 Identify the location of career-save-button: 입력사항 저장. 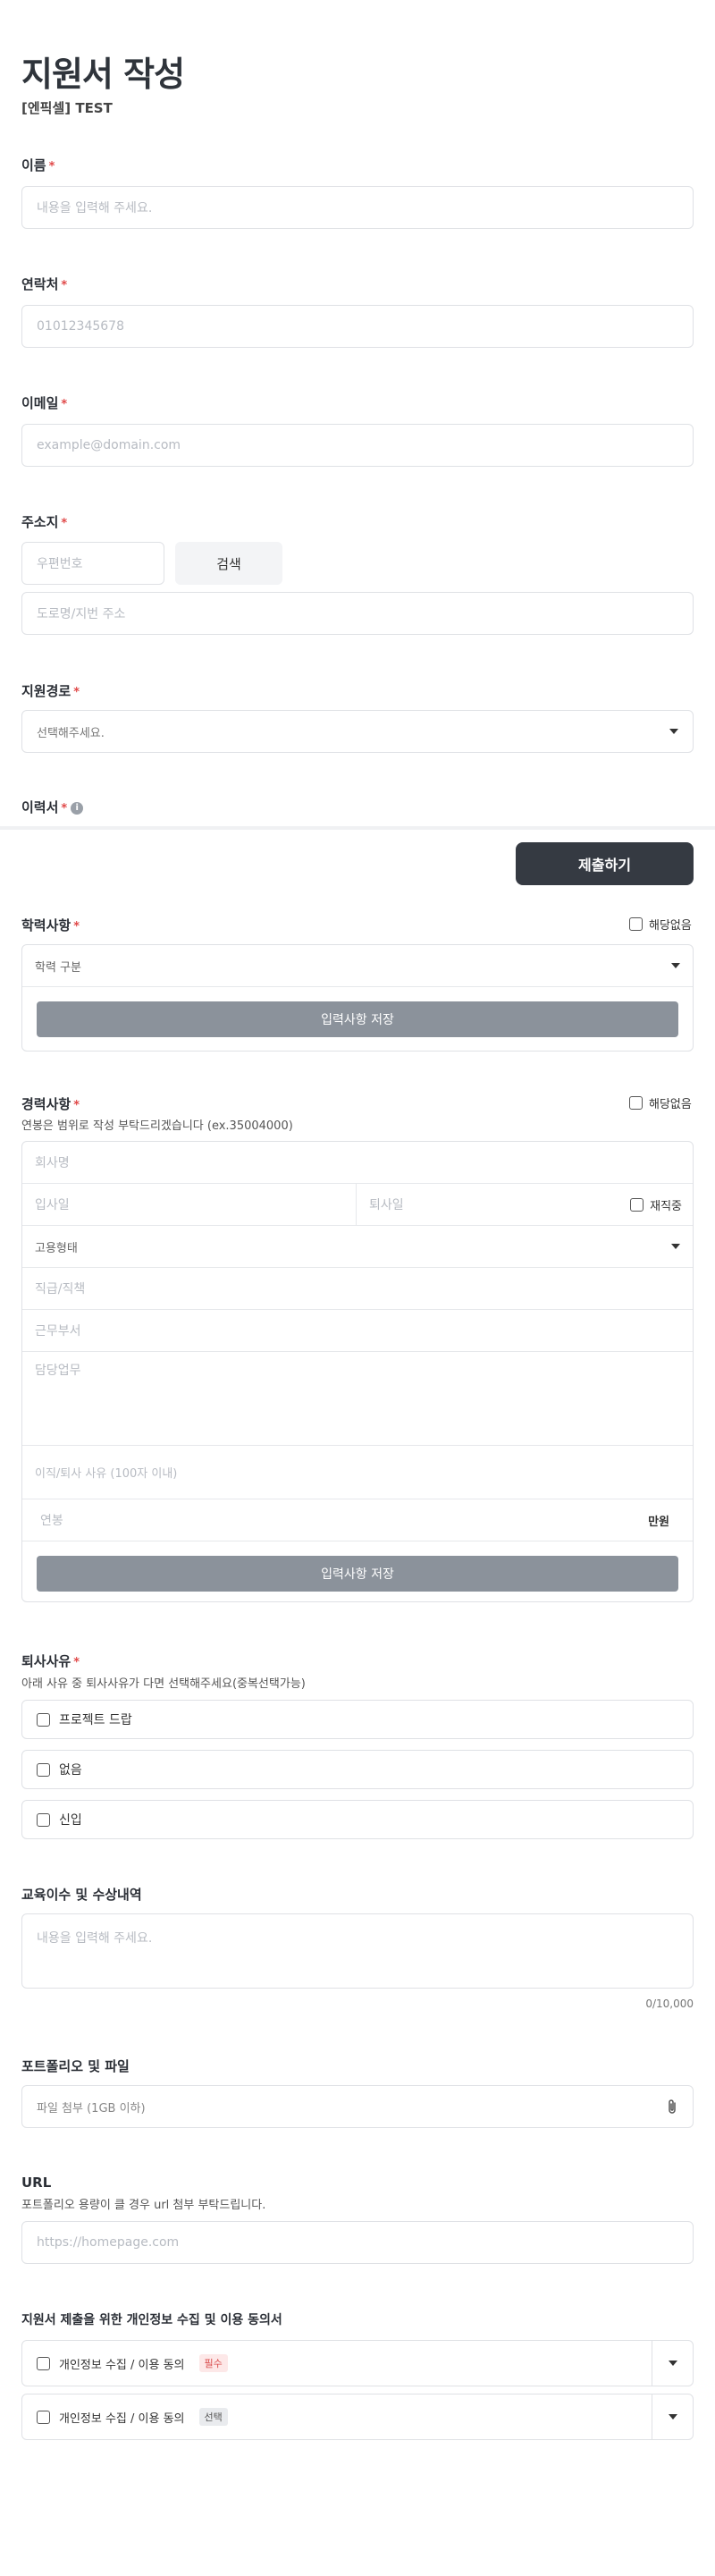
(358, 1574).